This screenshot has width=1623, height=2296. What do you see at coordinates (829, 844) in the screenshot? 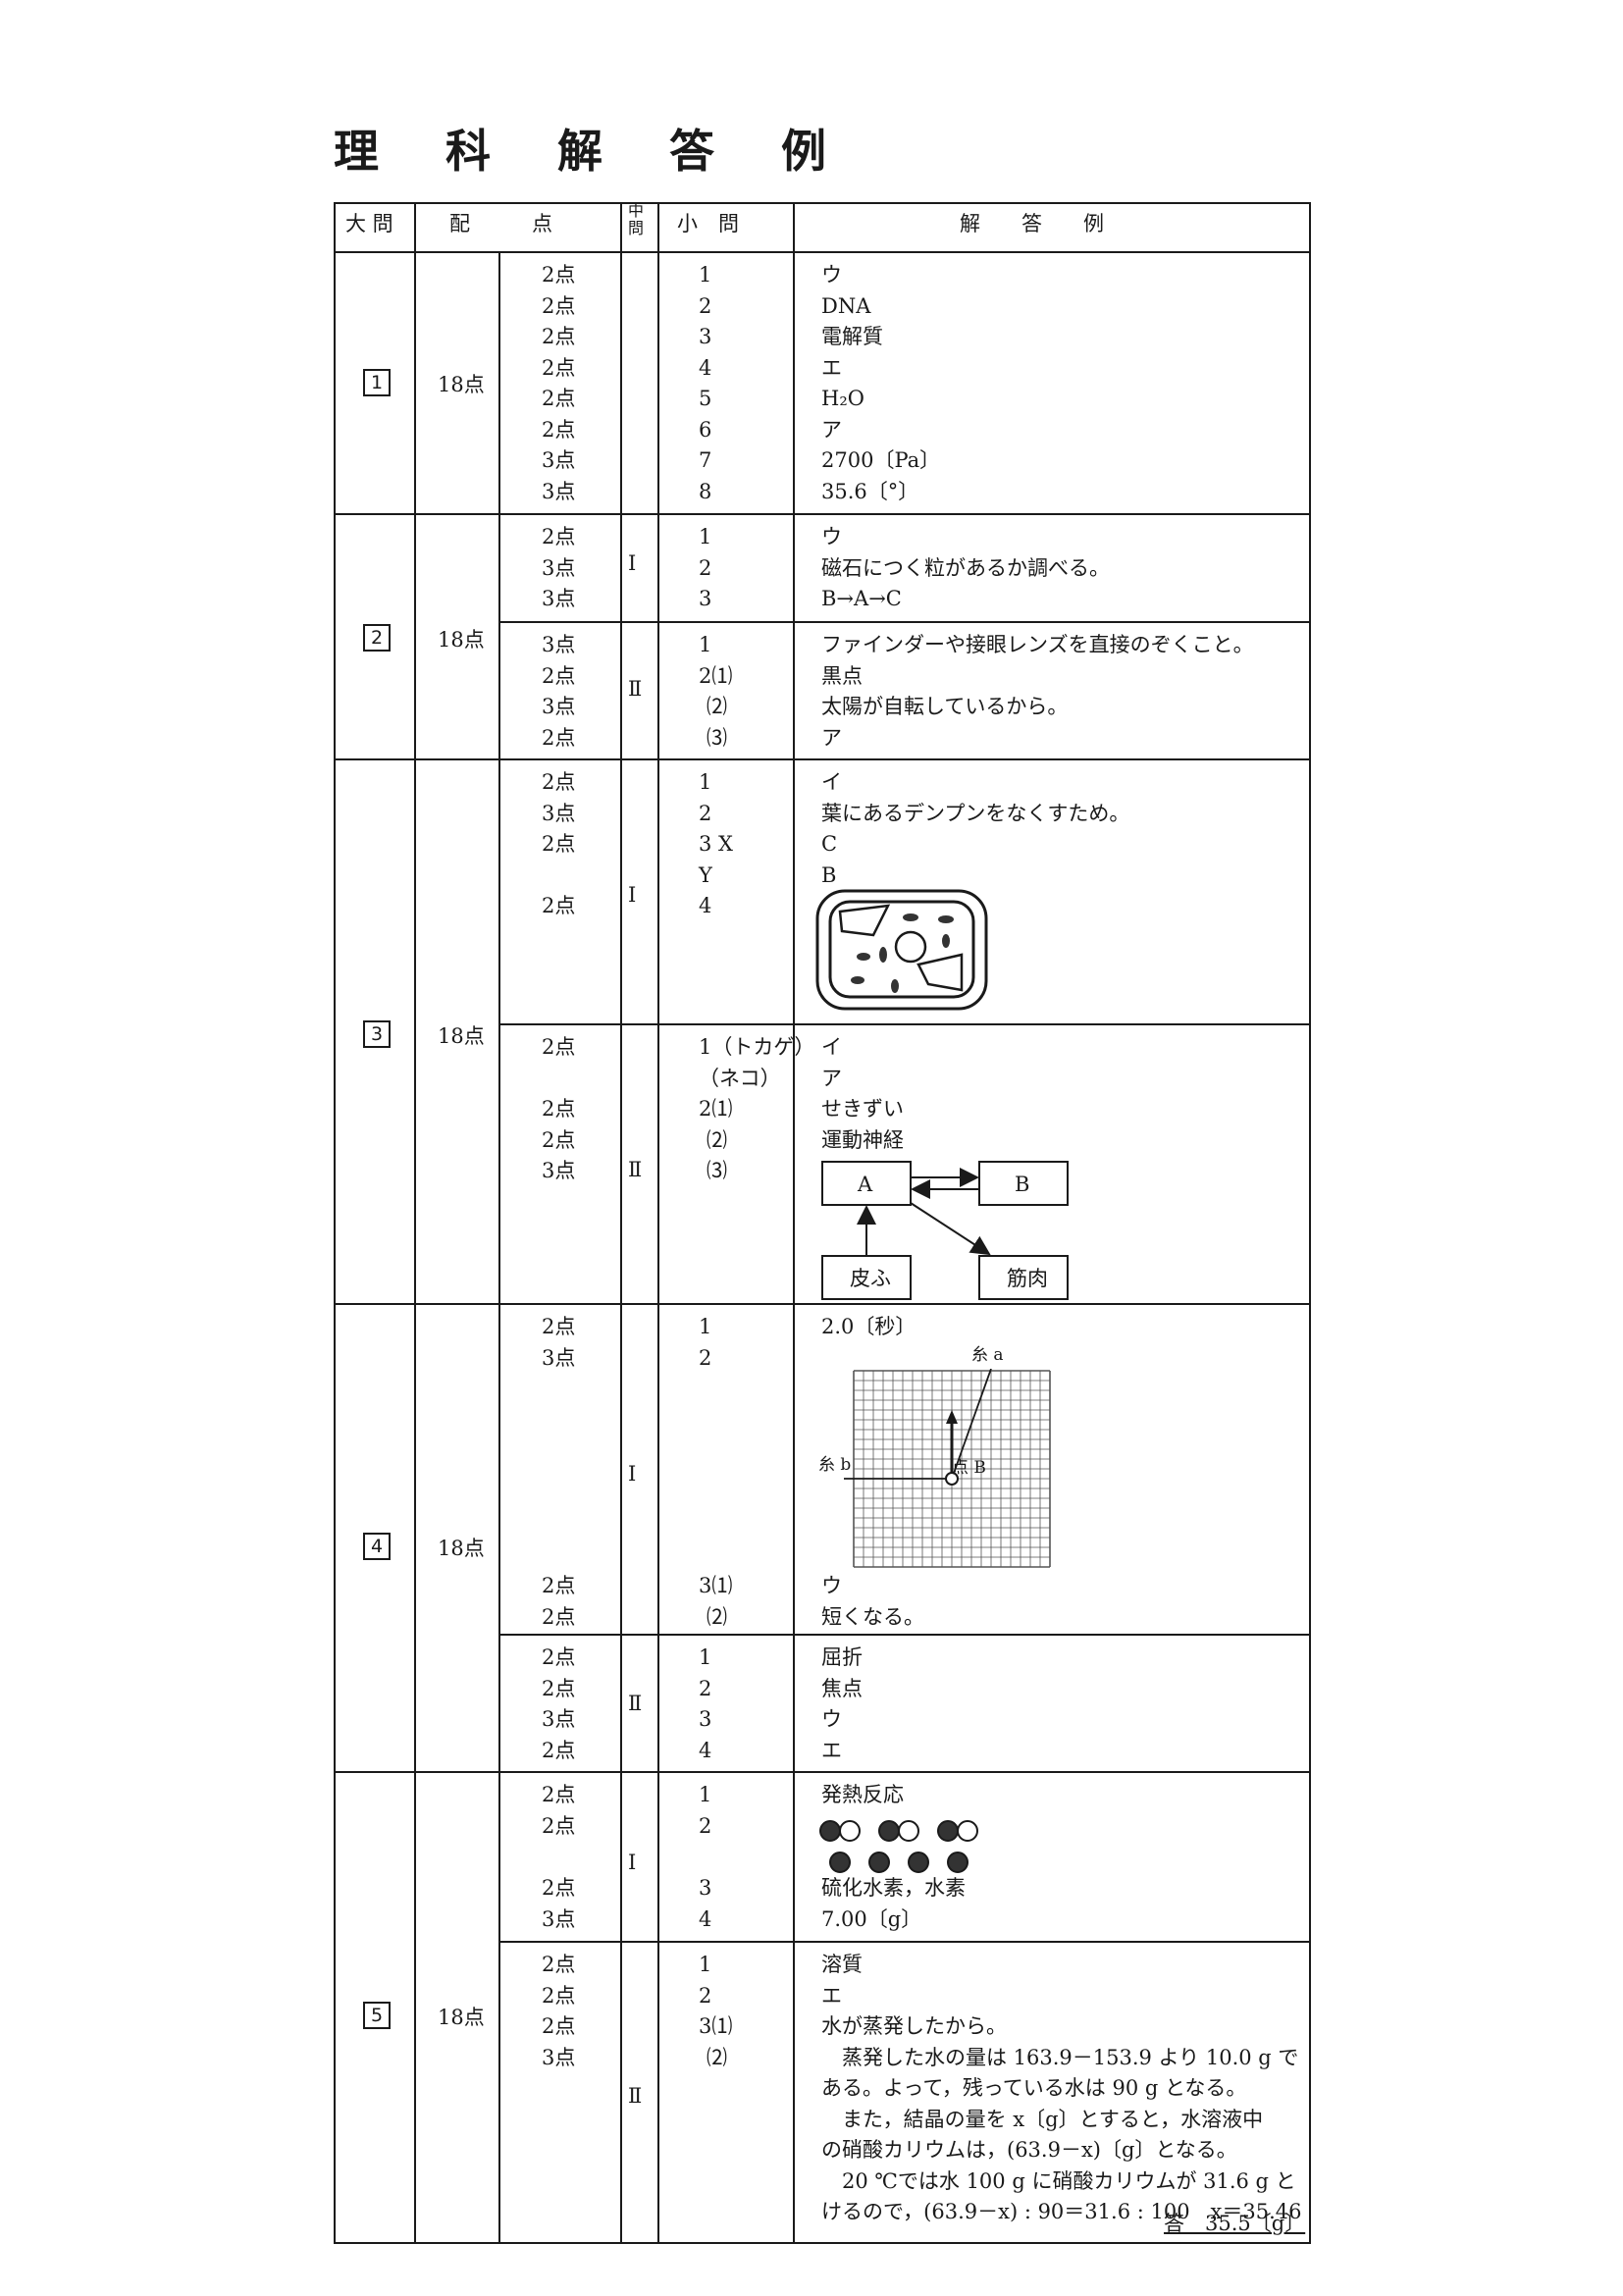
I see `q3rows-a-2: C` at bounding box center [829, 844].